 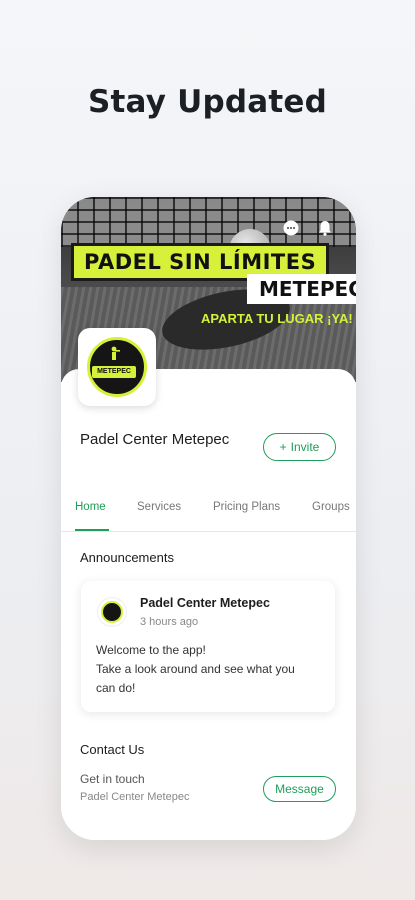 I want to click on invite-button: + Invite, so click(x=299, y=447).